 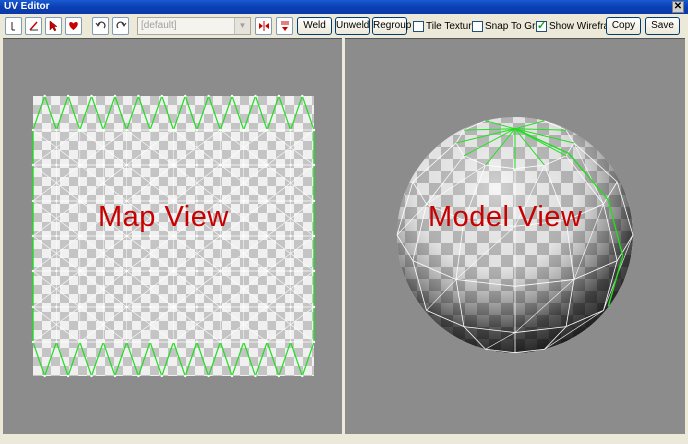 I want to click on heart-select-icon, so click(x=73, y=26).